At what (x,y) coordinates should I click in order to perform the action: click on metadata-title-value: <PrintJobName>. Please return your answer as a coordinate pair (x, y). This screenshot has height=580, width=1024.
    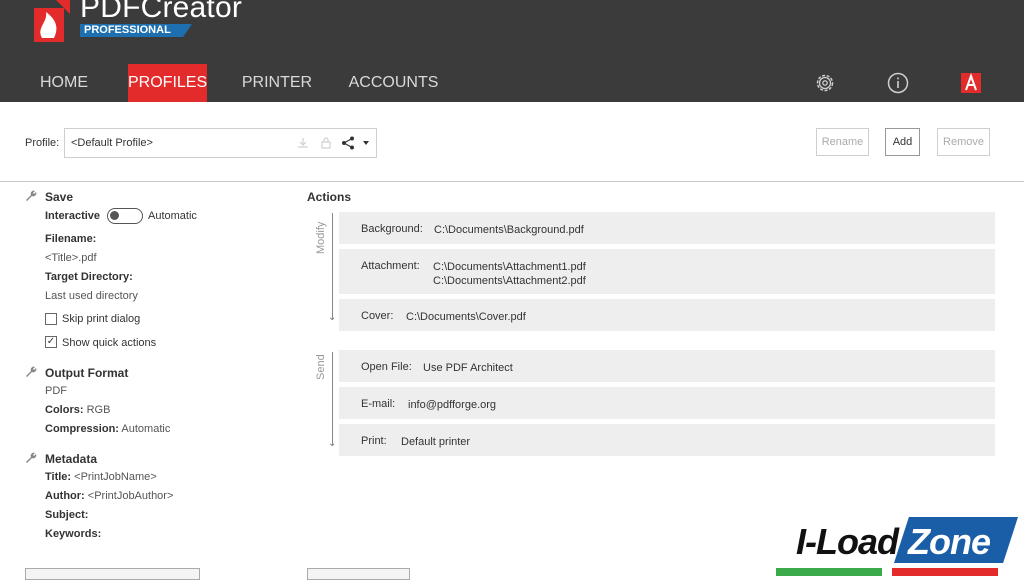
    Looking at the image, I should click on (115, 477).